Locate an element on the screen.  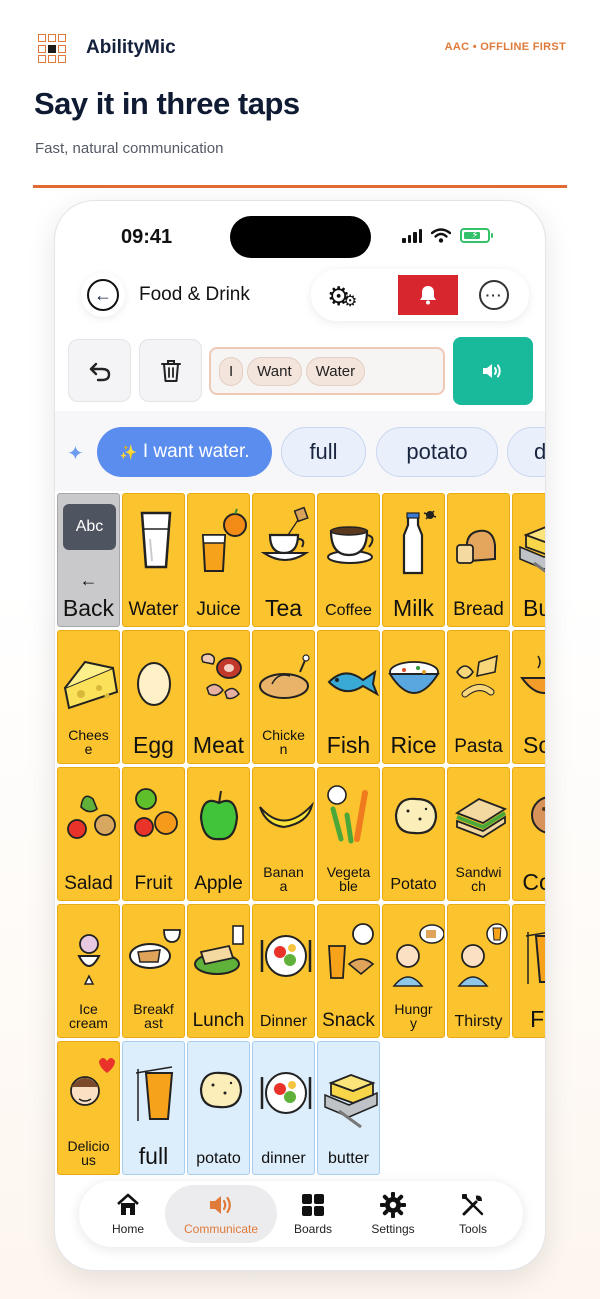
symbol-tile-milk: Milk is located at coordinates (413, 560).